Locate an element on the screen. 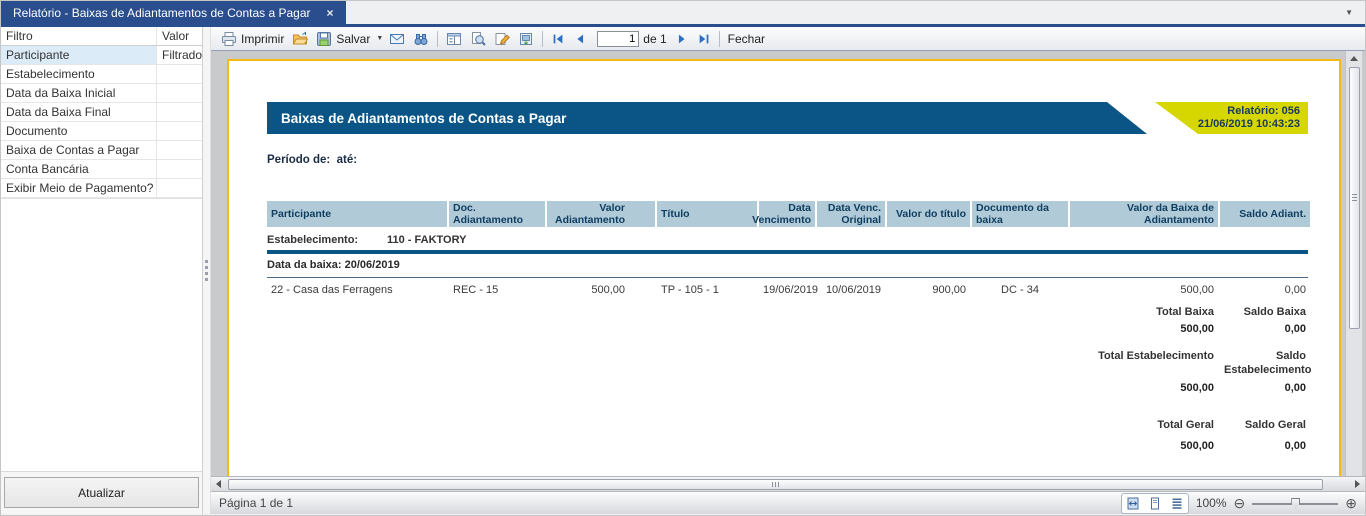 The image size is (1366, 516). zoom-slider is located at coordinates (1295, 503).